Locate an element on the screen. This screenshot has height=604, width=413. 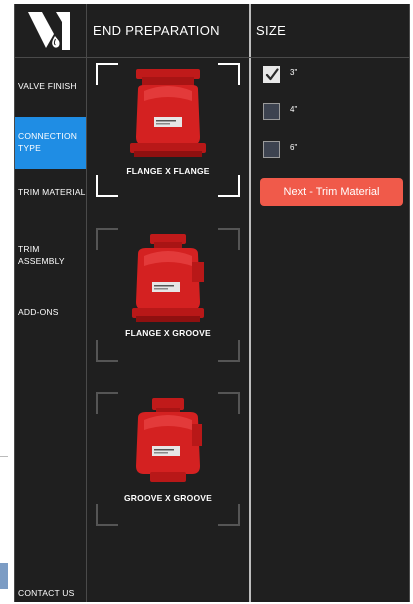
external-blue-block is located at coordinates (4, 576).